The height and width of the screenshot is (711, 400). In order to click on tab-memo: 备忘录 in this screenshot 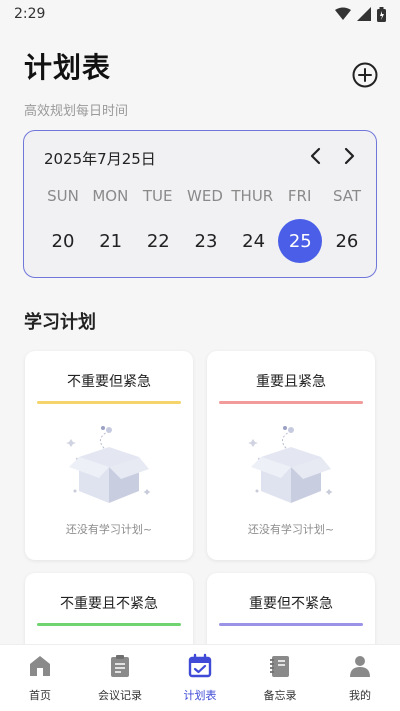, I will do `click(280, 678)`.